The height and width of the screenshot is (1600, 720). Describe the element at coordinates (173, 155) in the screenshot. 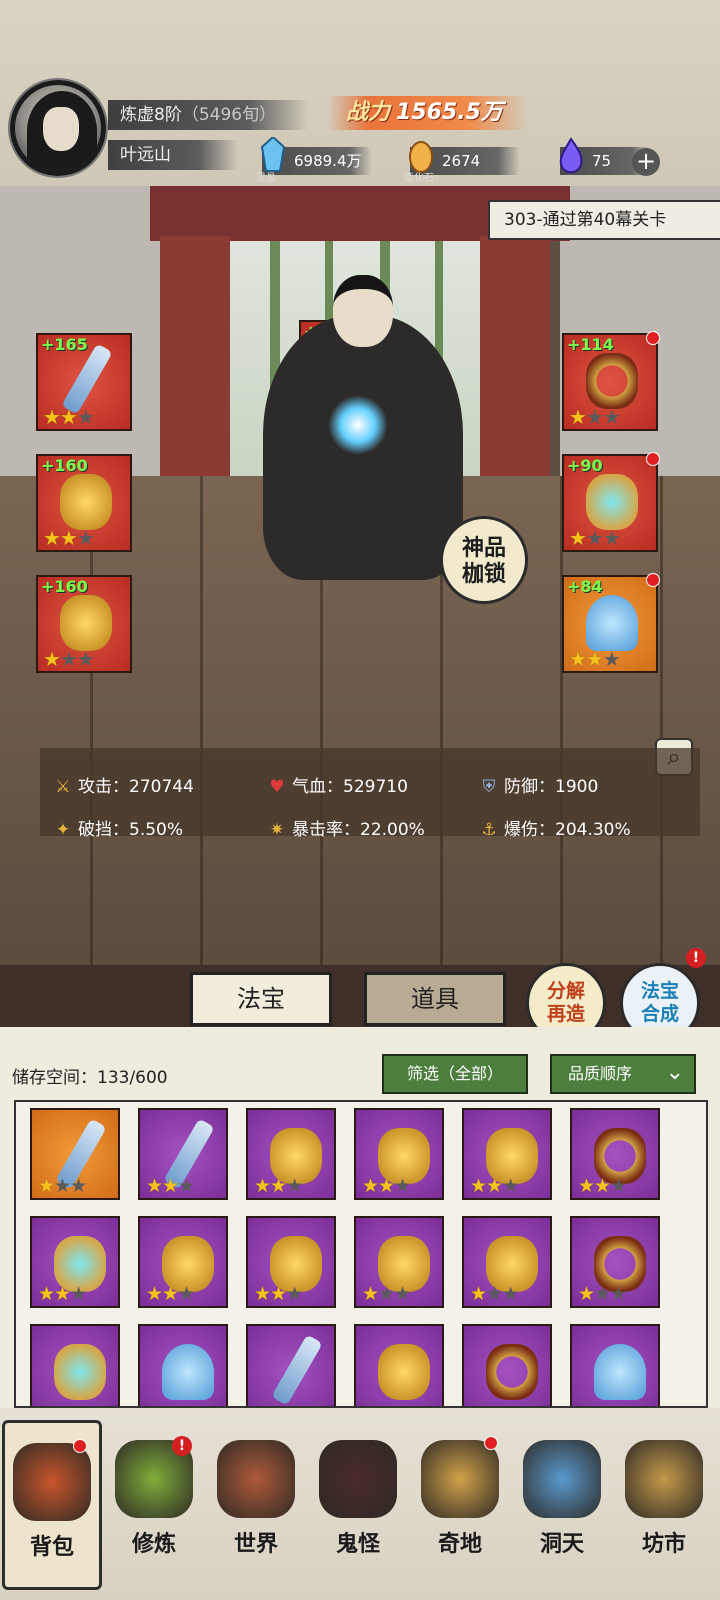

I see `player-name: 叶远山` at that location.